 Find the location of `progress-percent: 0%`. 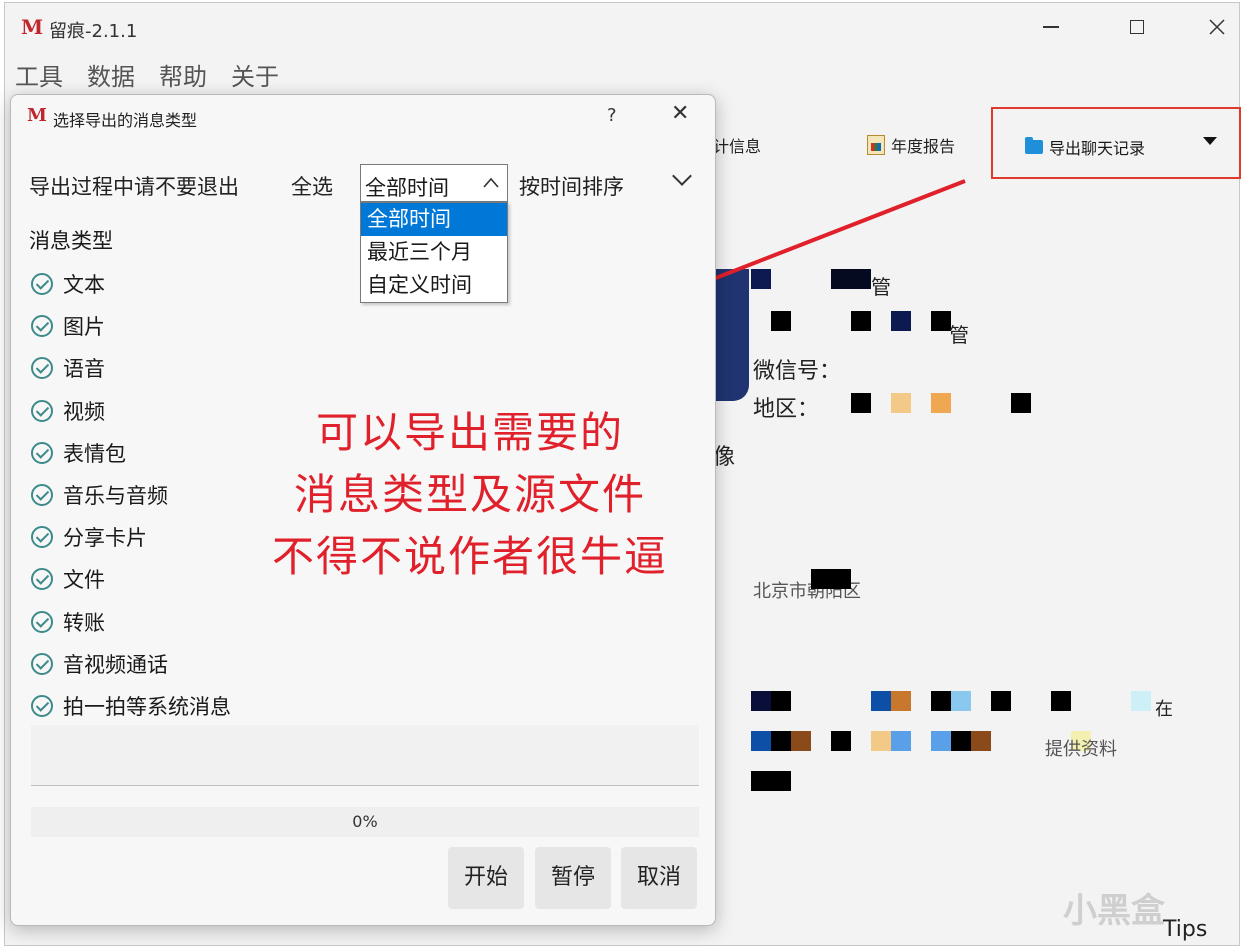

progress-percent: 0% is located at coordinates (365, 821).